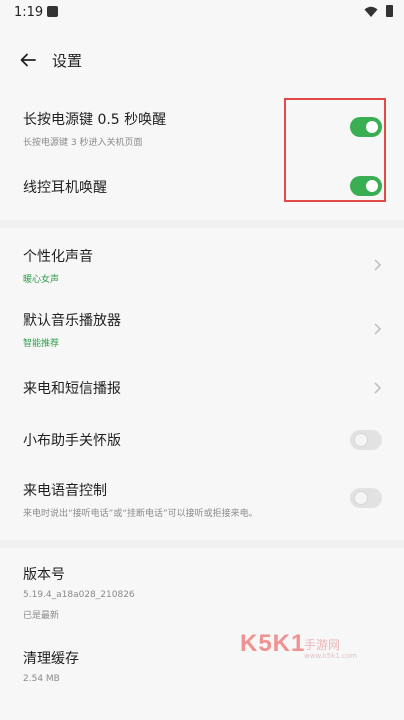  I want to click on battery-icon, so click(389, 11).